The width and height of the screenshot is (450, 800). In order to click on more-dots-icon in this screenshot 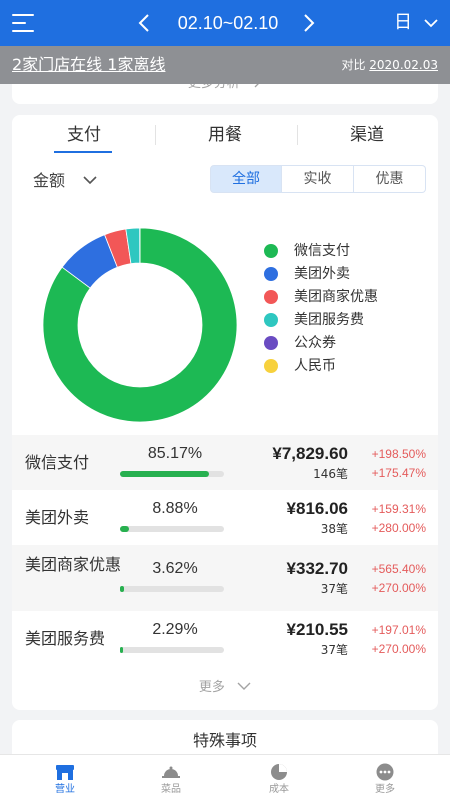, I will do `click(385, 772)`.